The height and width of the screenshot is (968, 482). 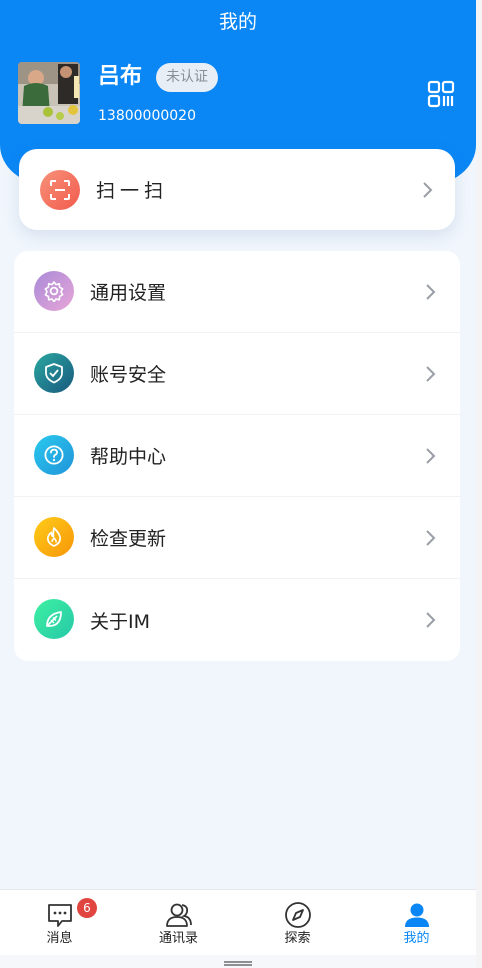 I want to click on qr-code-icon, so click(x=441, y=94).